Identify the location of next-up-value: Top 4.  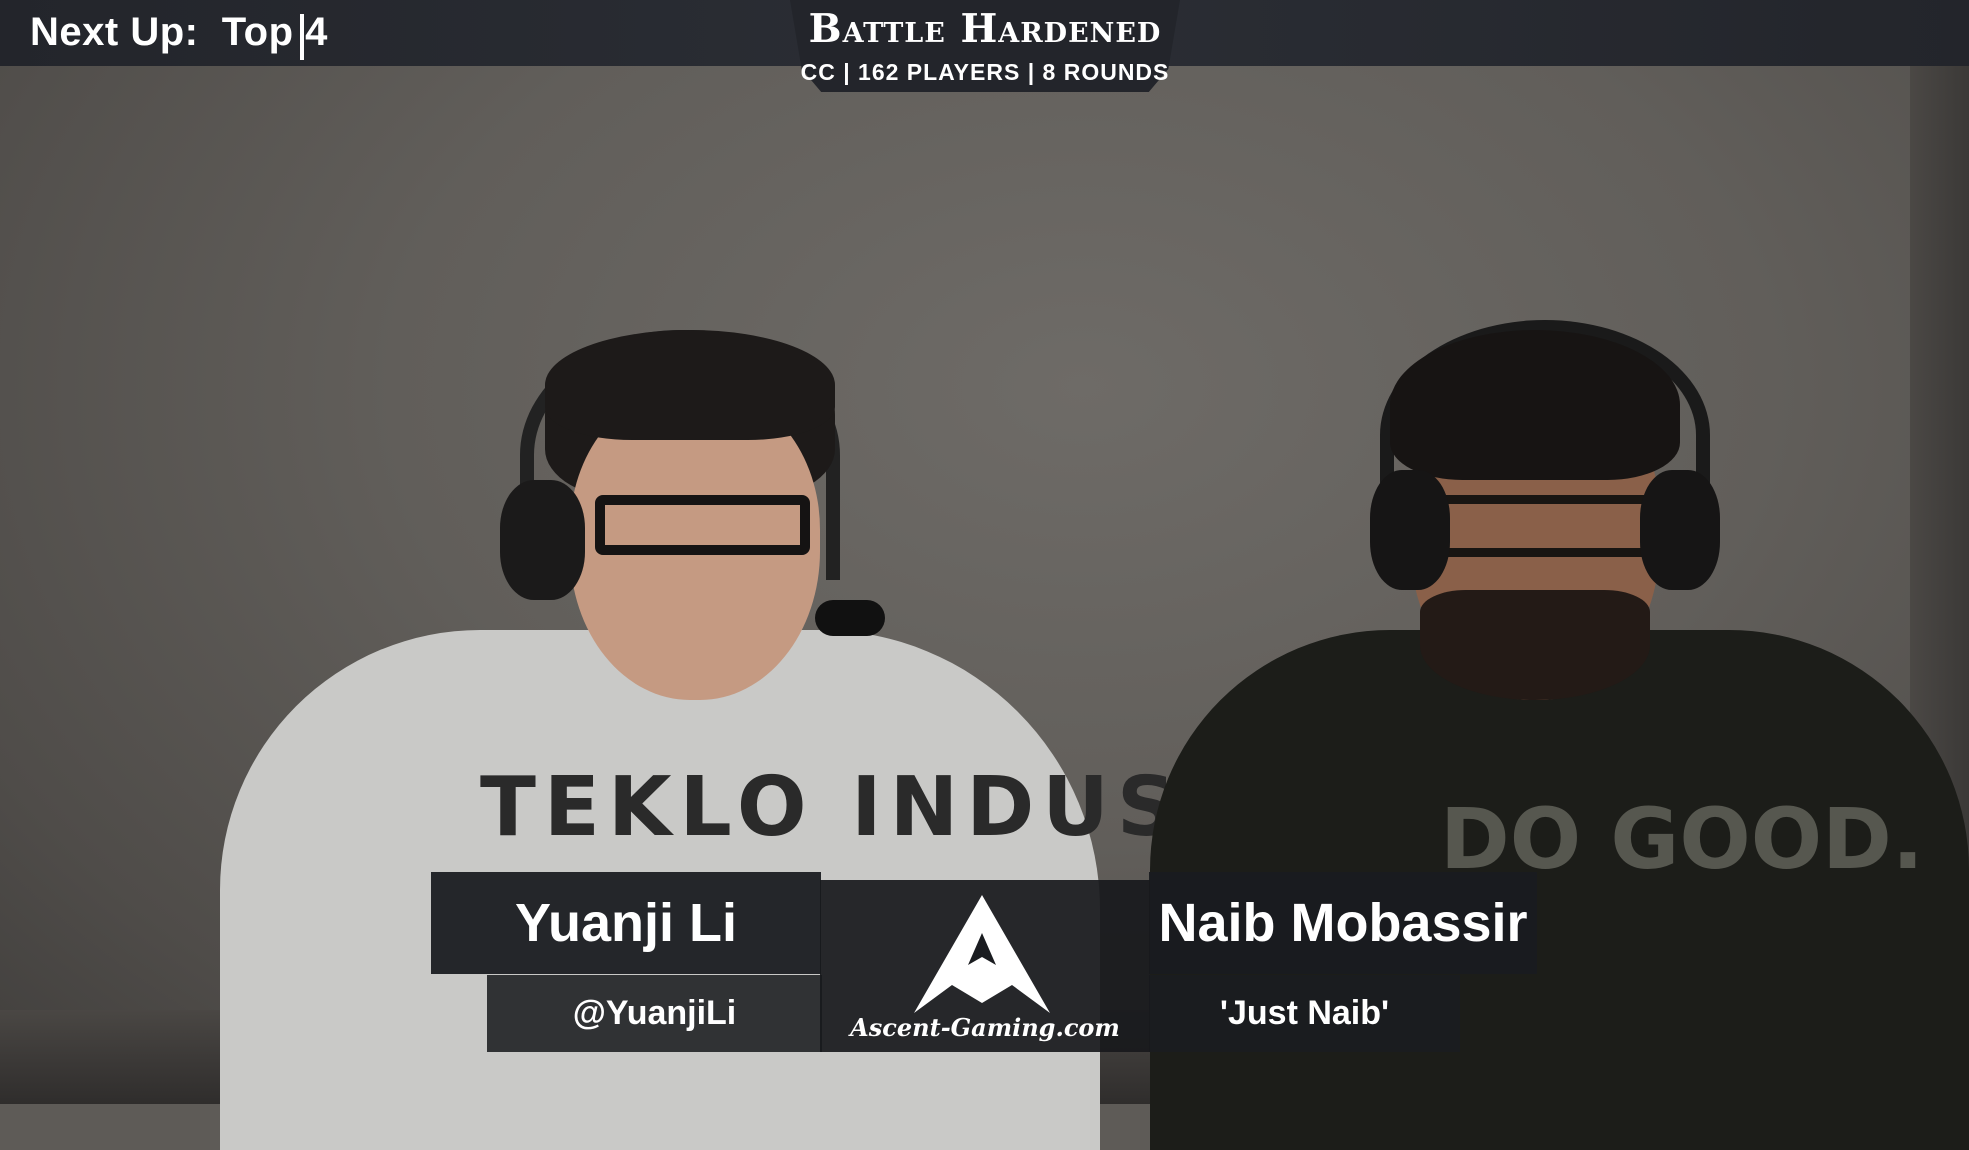
(274, 32).